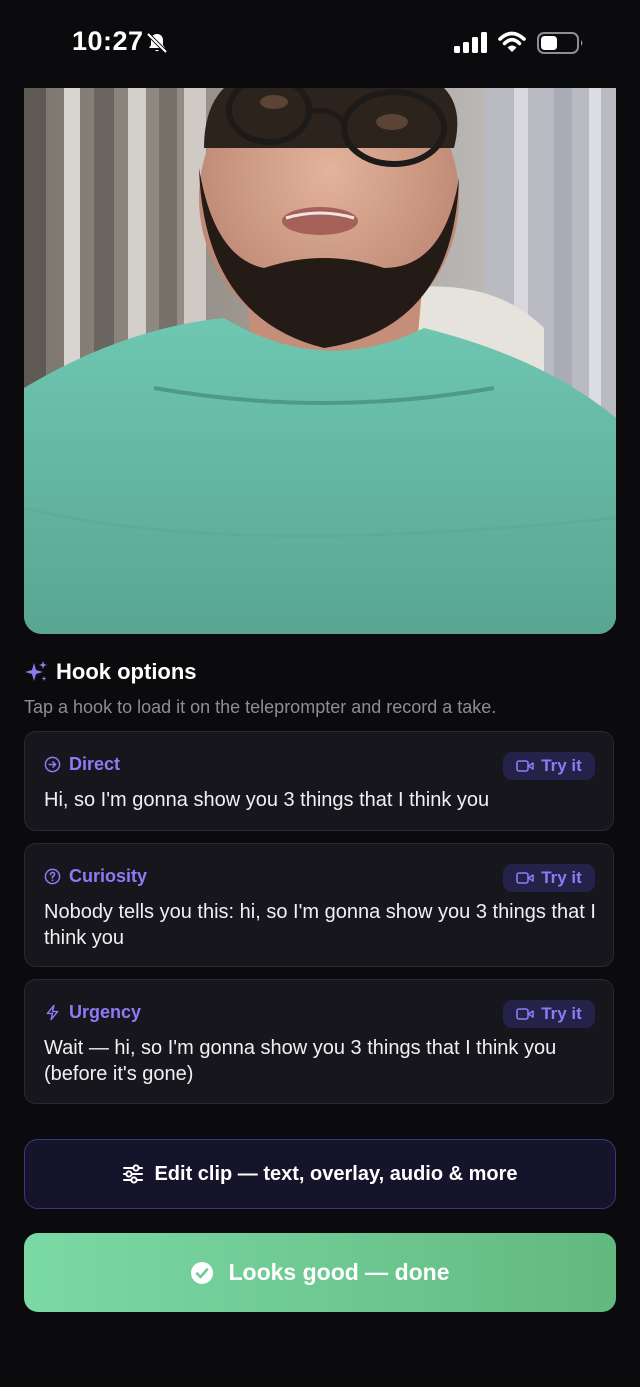 This screenshot has height=1387, width=640. What do you see at coordinates (52, 1012) in the screenshot?
I see `lightning-icon` at bounding box center [52, 1012].